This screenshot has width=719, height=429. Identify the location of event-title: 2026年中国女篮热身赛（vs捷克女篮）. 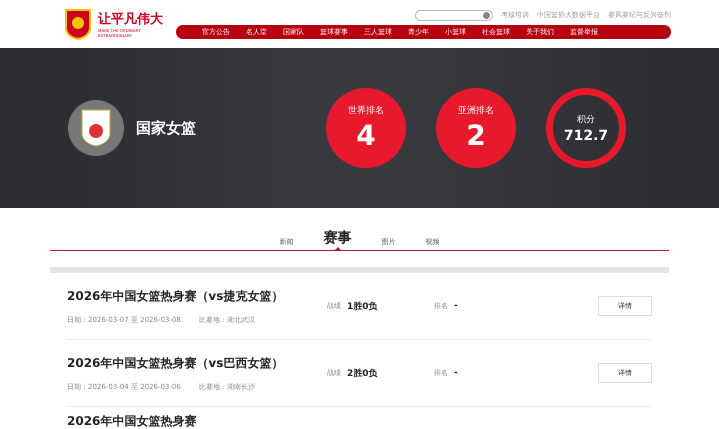
(175, 296).